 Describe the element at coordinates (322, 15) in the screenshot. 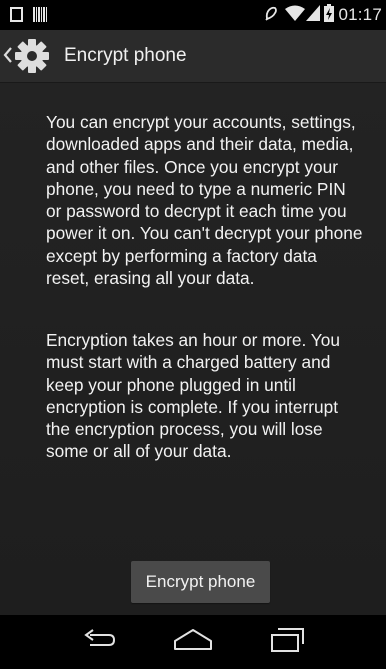

I see `status-icons: 01:17` at that location.